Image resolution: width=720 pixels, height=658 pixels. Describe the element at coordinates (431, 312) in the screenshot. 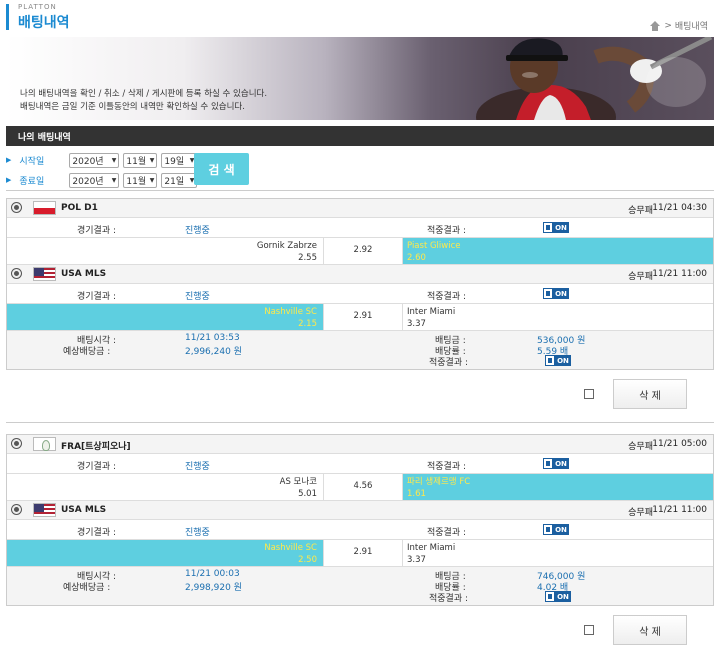

I see `away-team: Inter Miami` at that location.